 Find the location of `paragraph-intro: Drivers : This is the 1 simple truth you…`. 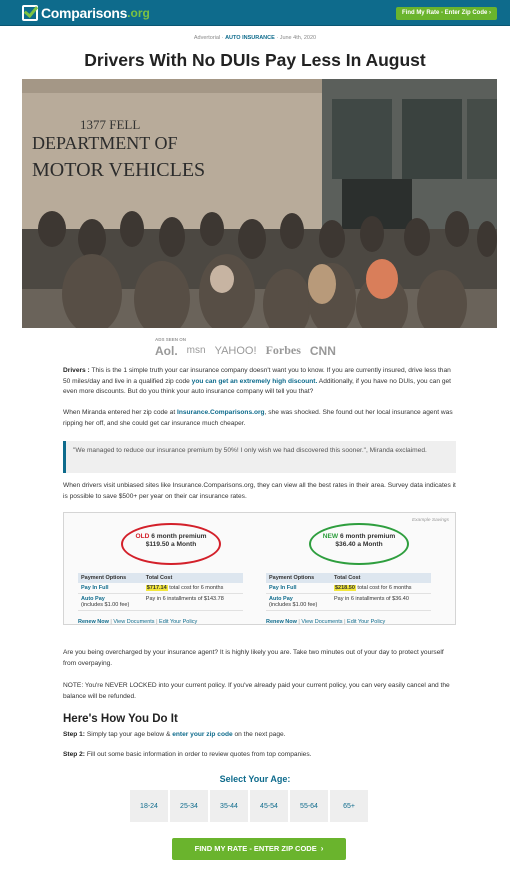

paragraph-intro: Drivers : This is the 1 simple truth you… is located at coordinates (259, 382).